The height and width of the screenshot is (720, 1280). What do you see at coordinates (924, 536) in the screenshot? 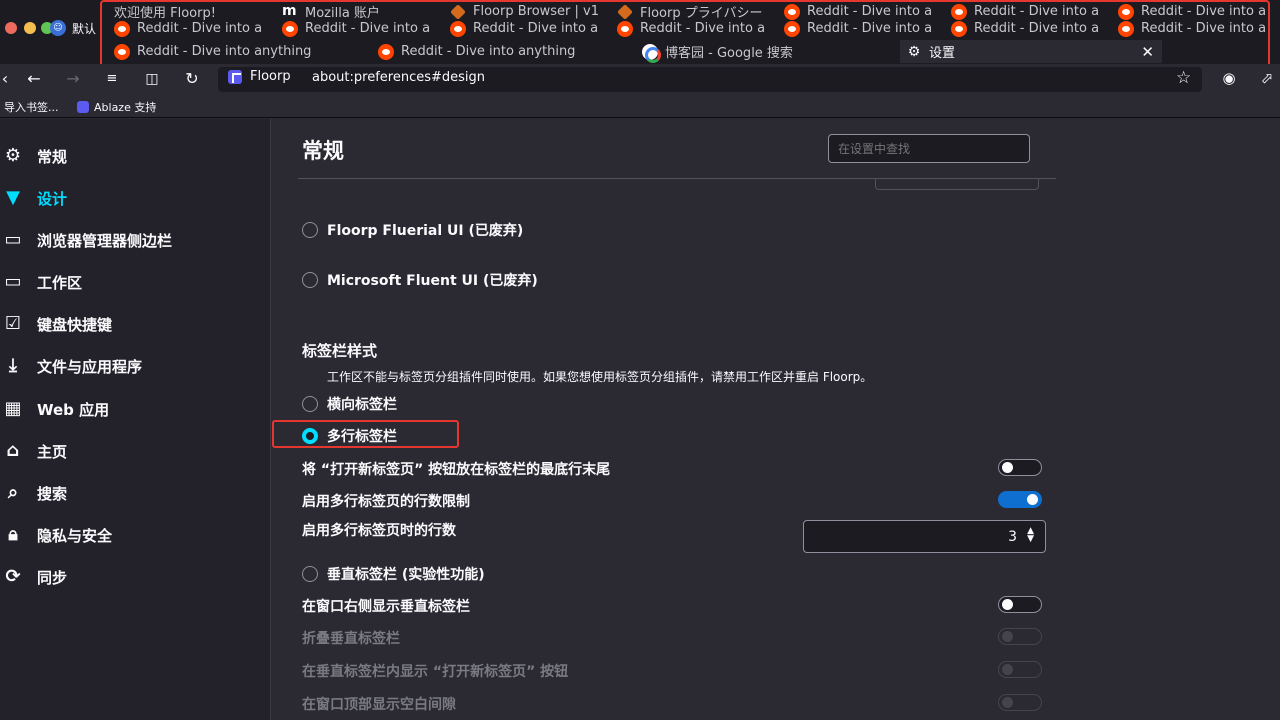
I see `row-count-stepper: 3 ▲ ▼` at bounding box center [924, 536].